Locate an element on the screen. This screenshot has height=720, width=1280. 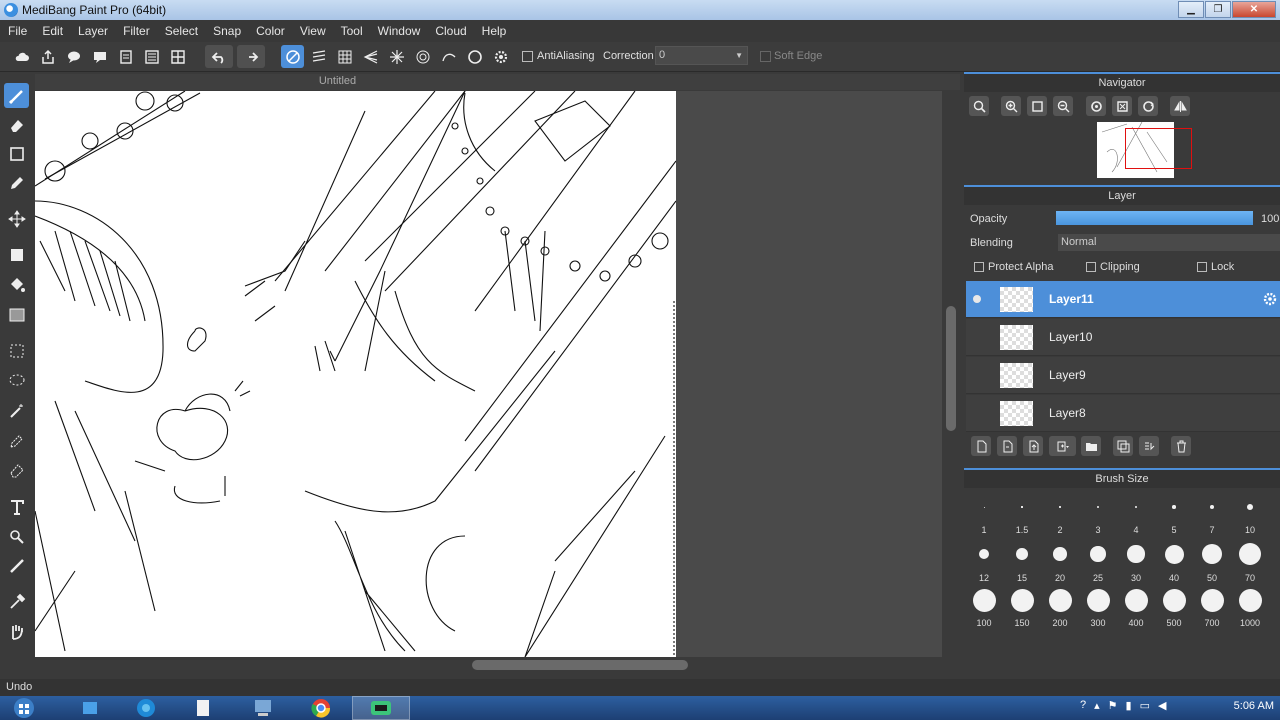
close-button: ✕ is located at coordinates (1254, 9).